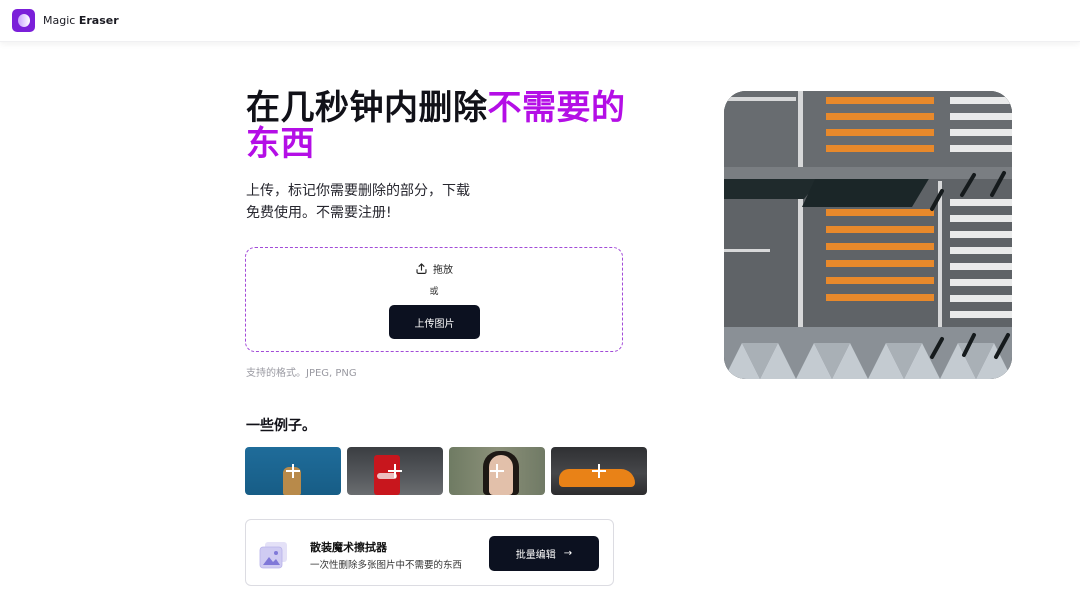 This screenshot has height=606, width=1080. What do you see at coordinates (98, 20) in the screenshot?
I see `brand-bold: Eraser` at bounding box center [98, 20].